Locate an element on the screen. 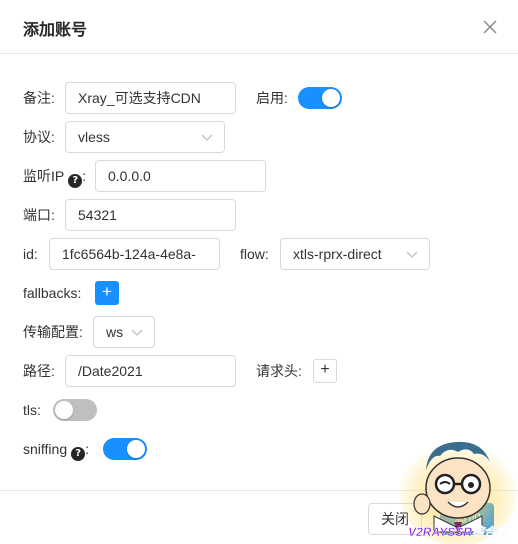  enable-label: 启用: is located at coordinates (272, 98).